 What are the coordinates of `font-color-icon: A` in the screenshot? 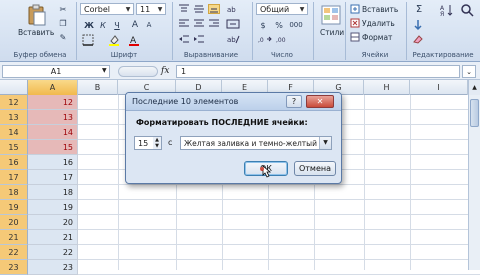 It's located at (134, 40).